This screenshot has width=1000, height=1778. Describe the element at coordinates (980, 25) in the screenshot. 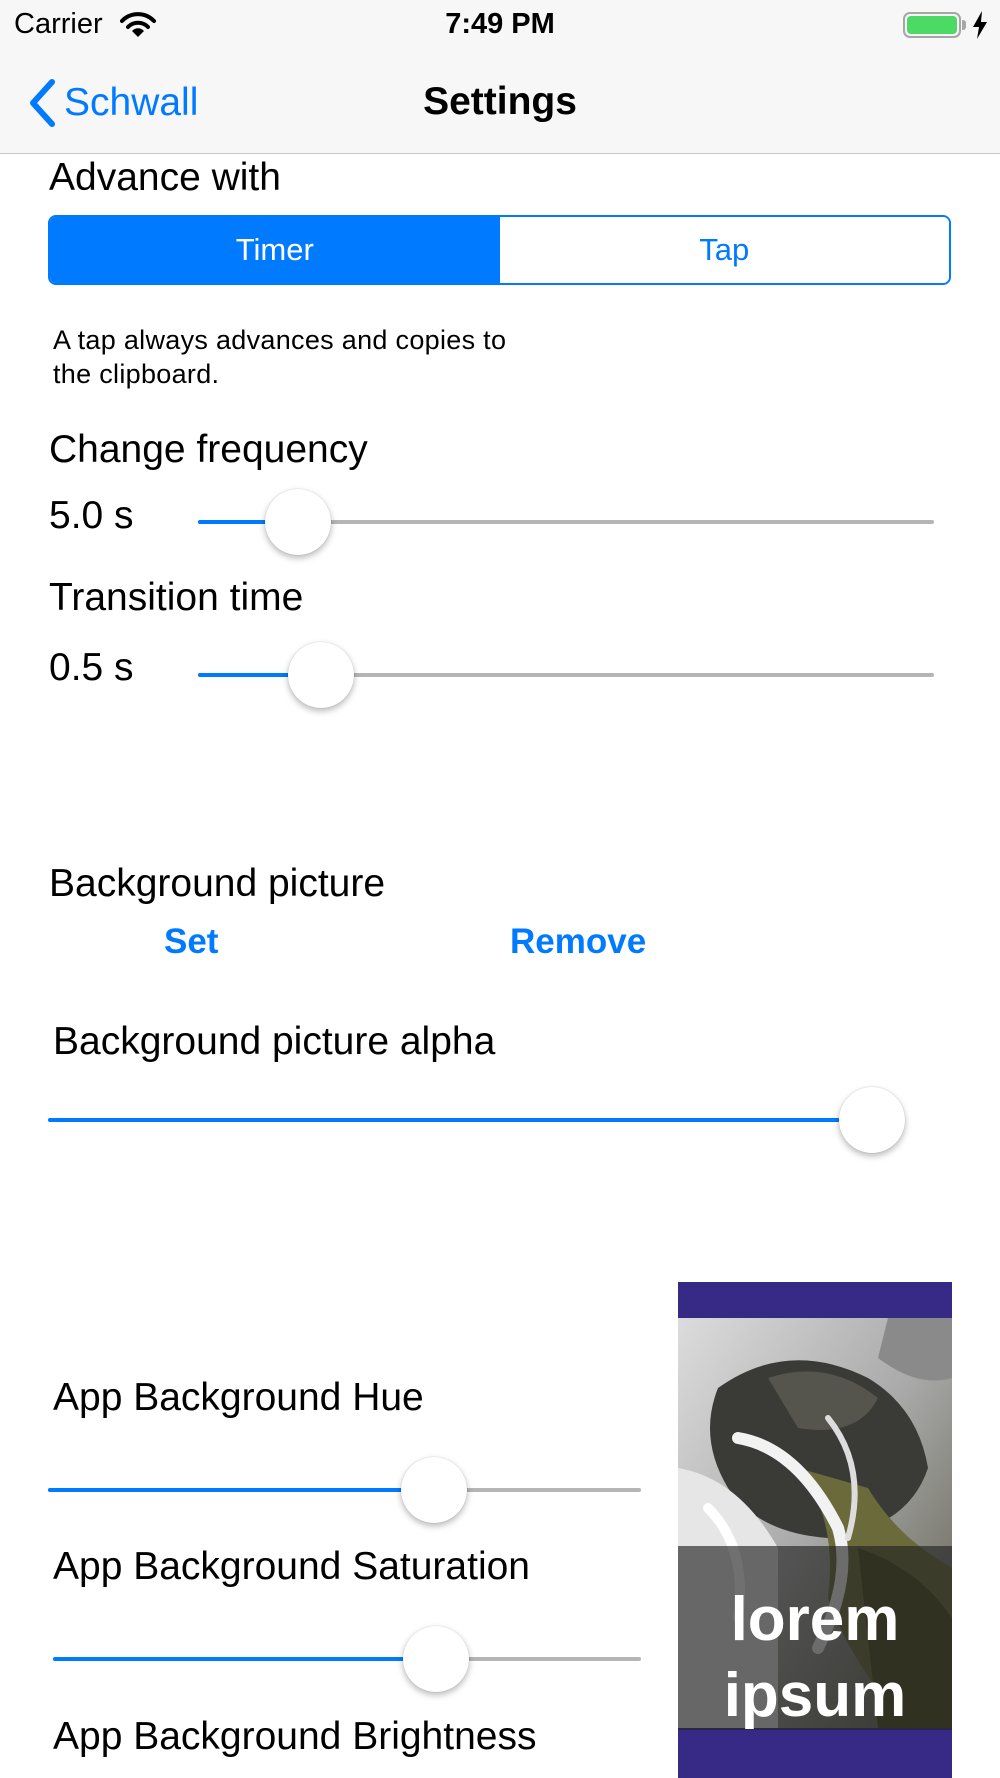

I see `charging-bolt-icon` at that location.